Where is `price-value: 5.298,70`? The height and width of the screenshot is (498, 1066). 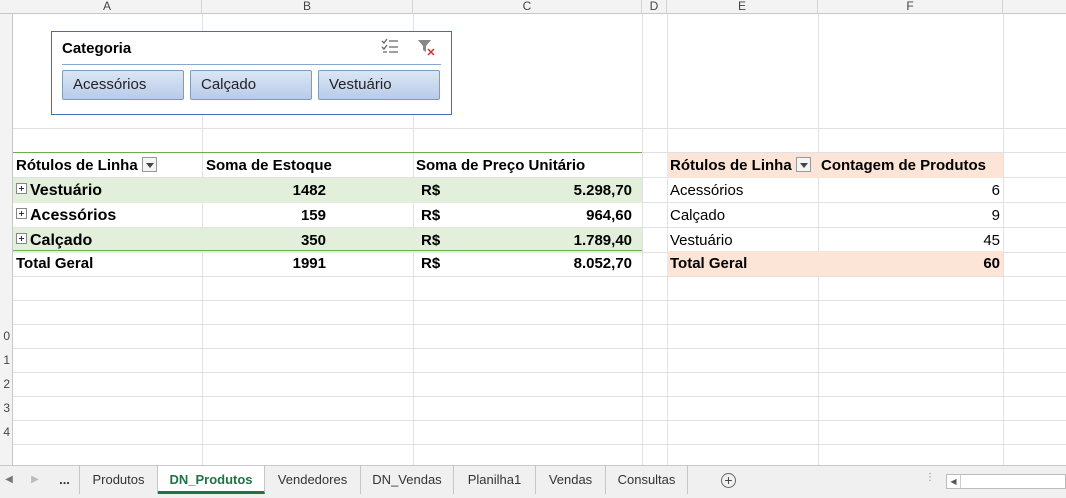
price-value: 5.298,70 is located at coordinates (602, 190).